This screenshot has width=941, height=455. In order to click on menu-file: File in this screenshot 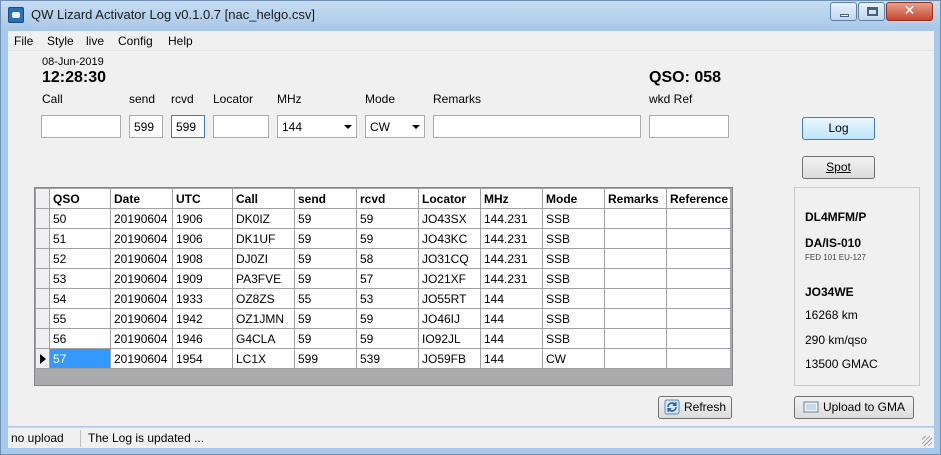, I will do `click(23, 41)`.